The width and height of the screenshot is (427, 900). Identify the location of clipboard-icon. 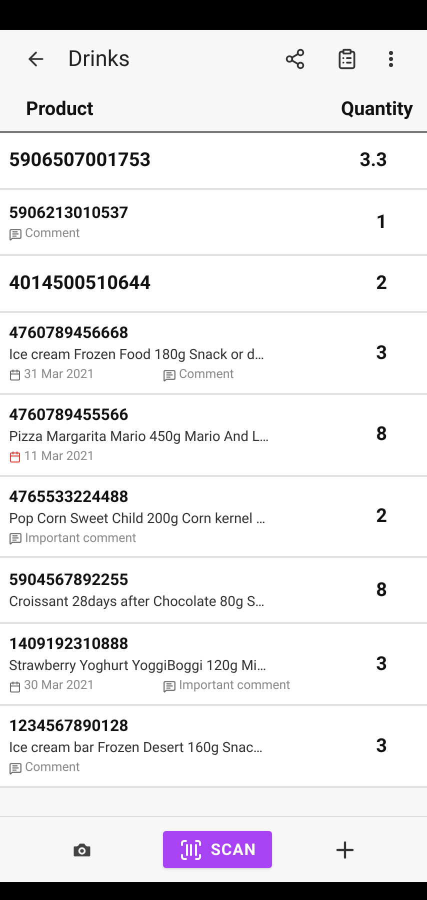
(347, 59).